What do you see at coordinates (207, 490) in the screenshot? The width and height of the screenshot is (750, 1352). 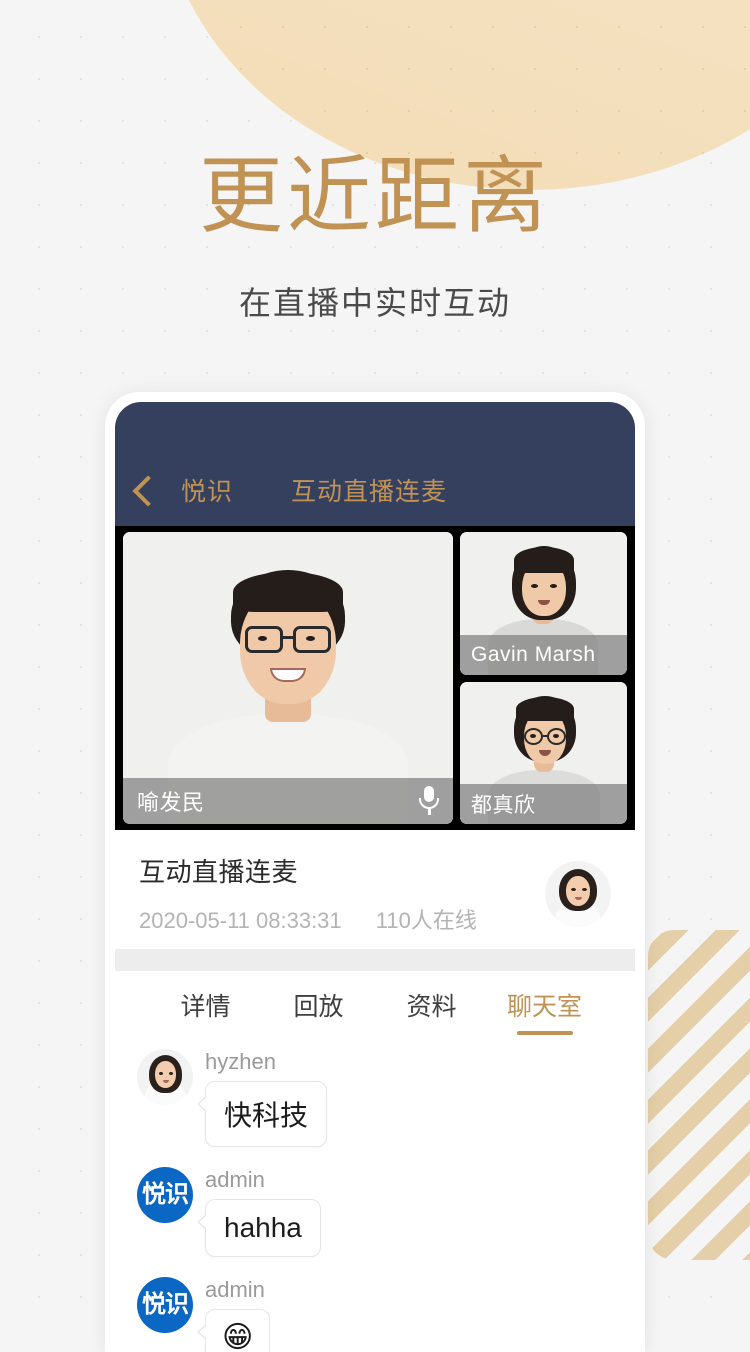 I see `navbar-brand: 悦识` at bounding box center [207, 490].